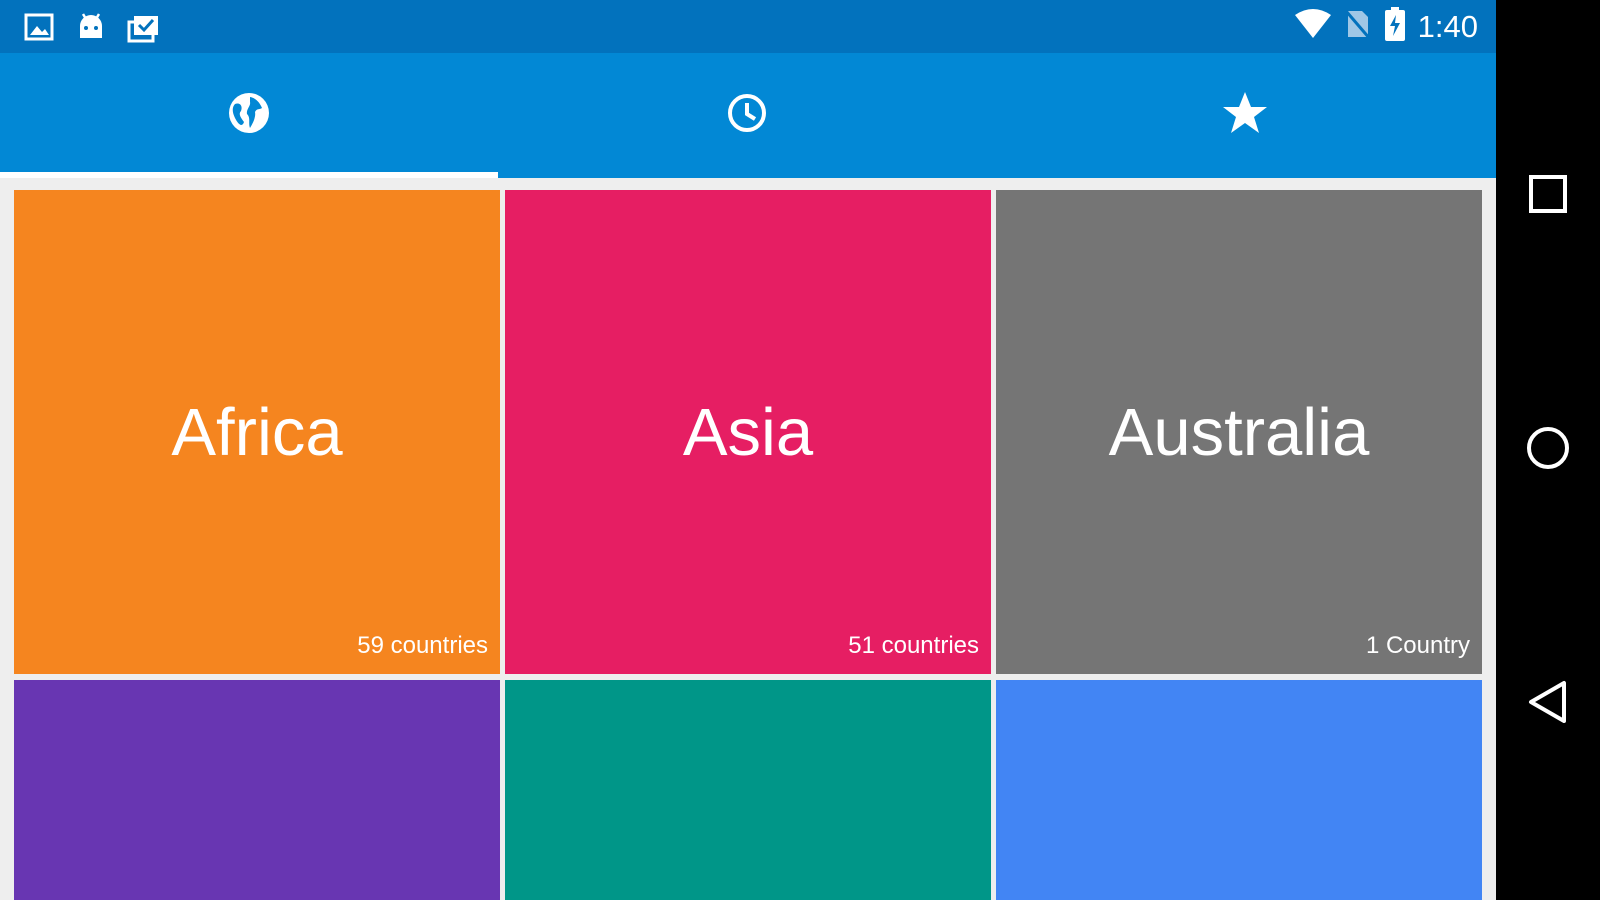  Describe the element at coordinates (1417, 645) in the screenshot. I see `country-count: 1 Country` at that location.